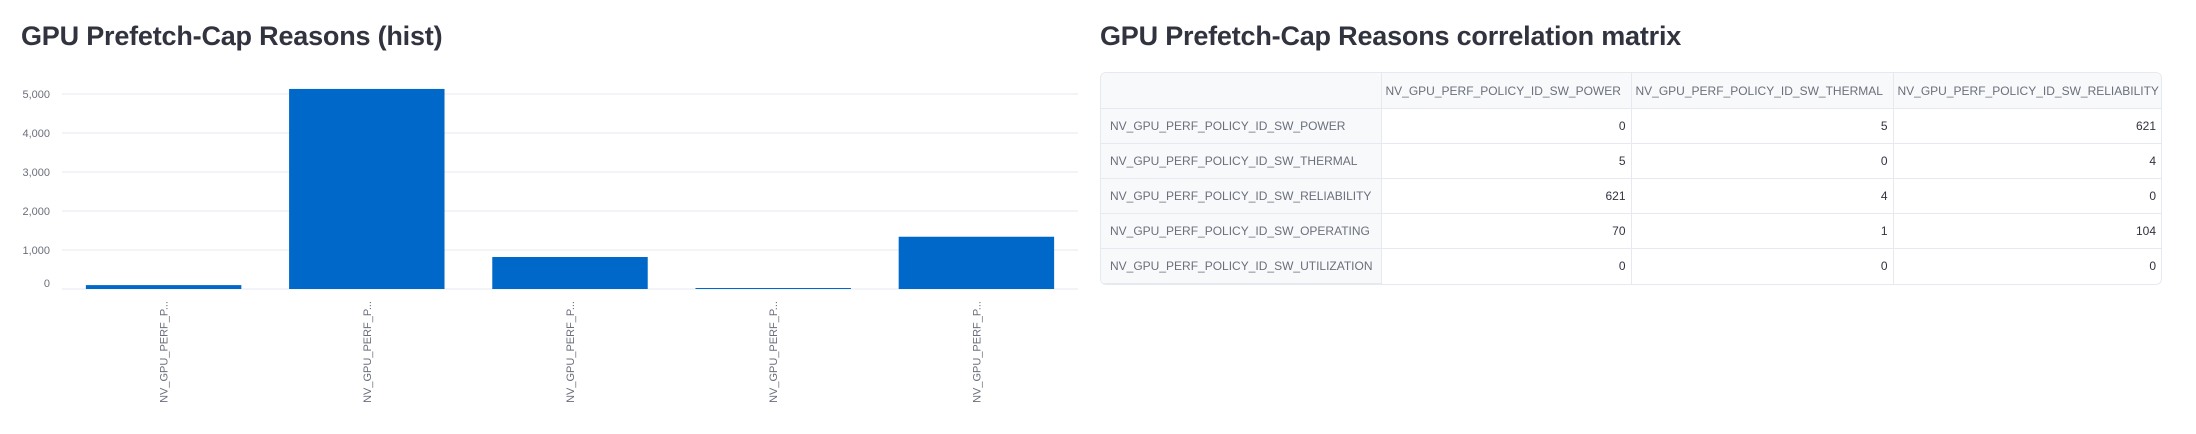  Describe the element at coordinates (1506, 91) in the screenshot. I see `column-header: NV_GPU_PERF_POLICY_ID_SW_POWER` at that location.